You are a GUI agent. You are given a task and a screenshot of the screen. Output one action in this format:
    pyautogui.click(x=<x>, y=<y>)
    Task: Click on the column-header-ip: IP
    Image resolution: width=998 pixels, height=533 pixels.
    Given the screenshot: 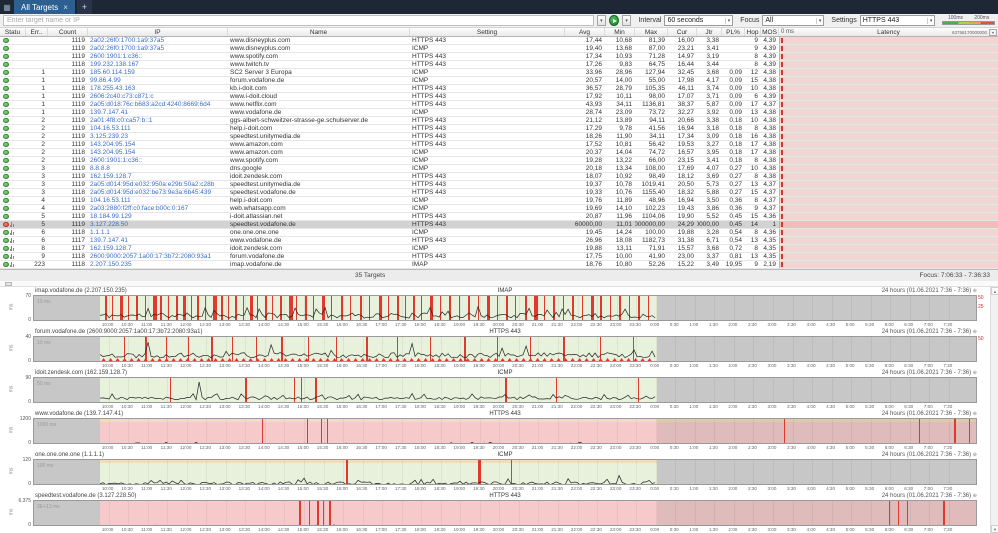 What is the action you would take?
    pyautogui.click(x=158, y=32)
    